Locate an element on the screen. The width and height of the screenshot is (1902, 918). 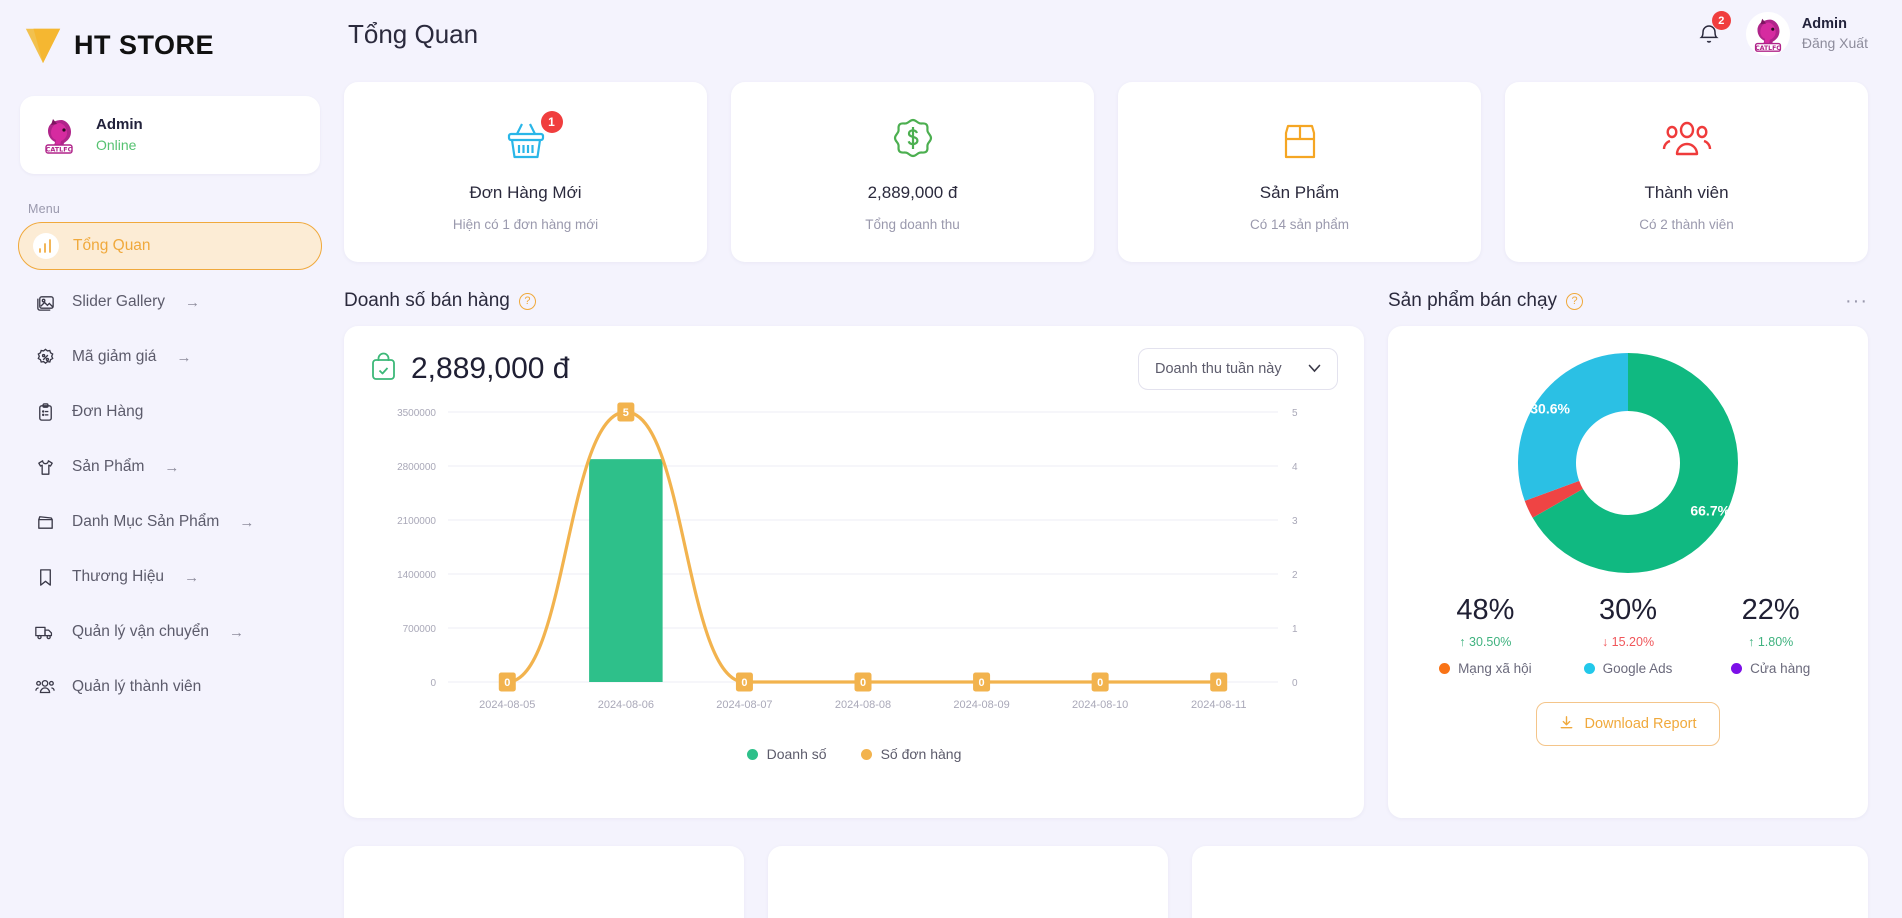
header-actions: 2 CATLFC Admin Đăng Xuất is located at coordinates (1781, 33).